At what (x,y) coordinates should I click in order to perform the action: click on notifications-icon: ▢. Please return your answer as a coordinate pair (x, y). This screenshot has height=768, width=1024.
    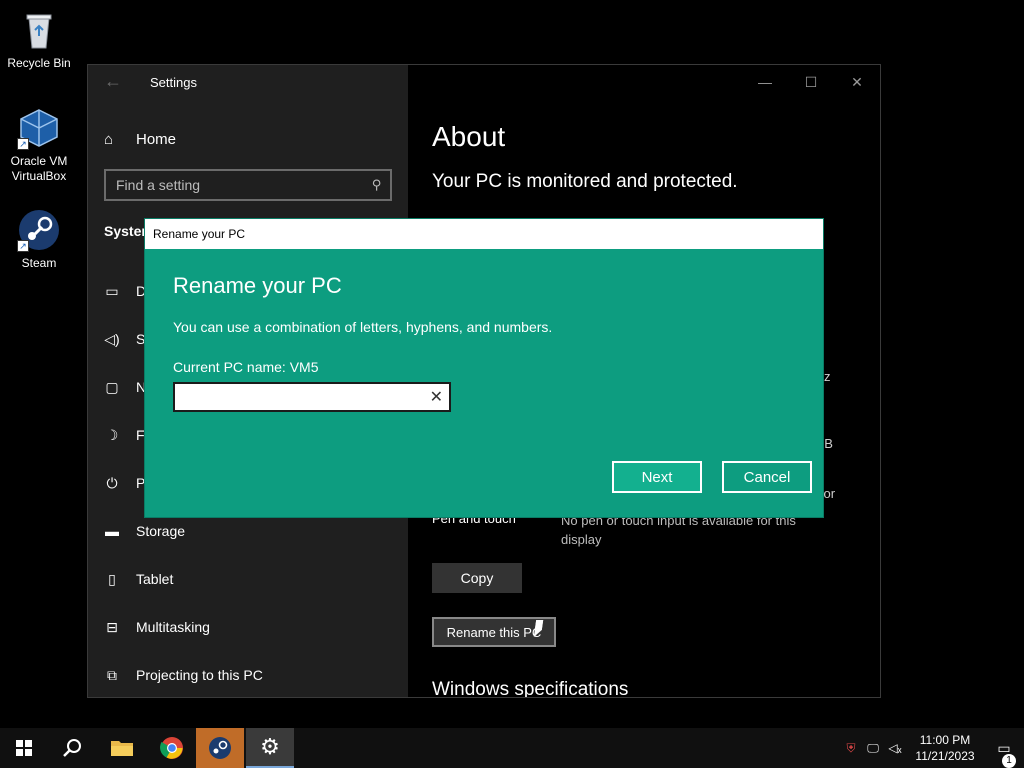
    Looking at the image, I should click on (112, 386).